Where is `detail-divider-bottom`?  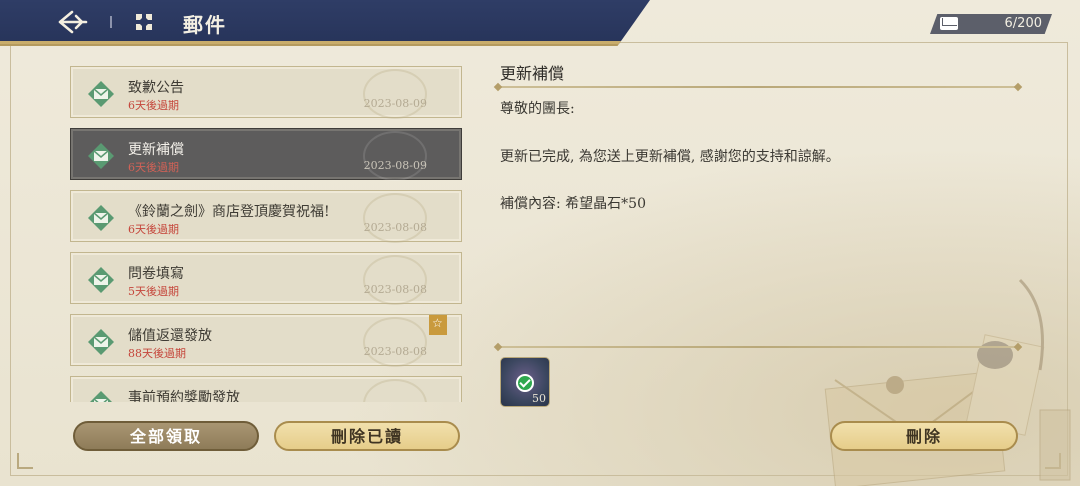 detail-divider-bottom is located at coordinates (758, 347).